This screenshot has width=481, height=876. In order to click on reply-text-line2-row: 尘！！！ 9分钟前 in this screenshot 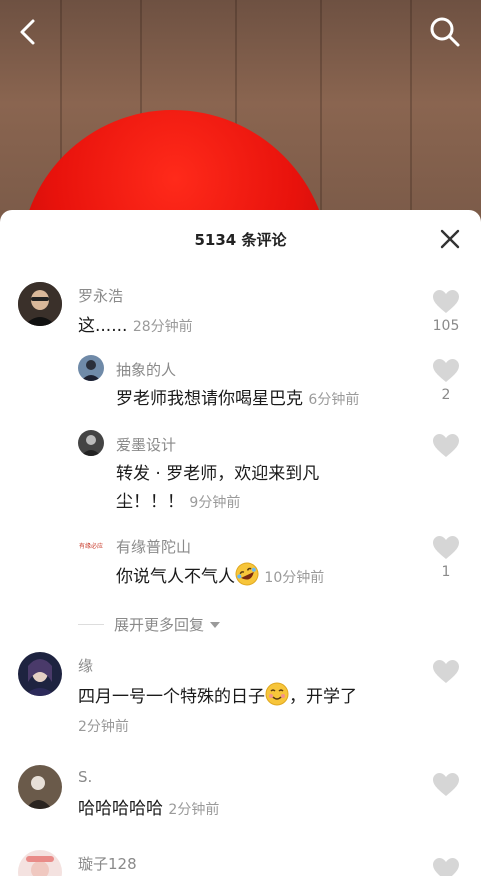, I will do `click(256, 502)`.